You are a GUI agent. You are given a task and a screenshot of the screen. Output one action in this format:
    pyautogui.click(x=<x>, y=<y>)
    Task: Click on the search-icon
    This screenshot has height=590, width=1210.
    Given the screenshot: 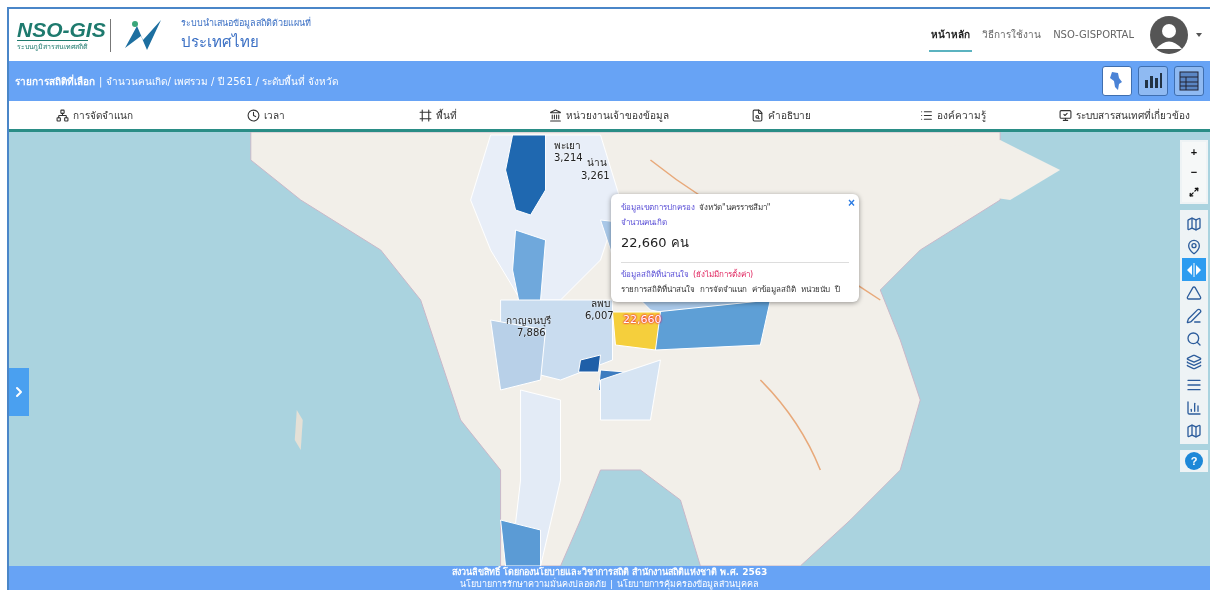 What is the action you would take?
    pyautogui.click(x=1194, y=338)
    